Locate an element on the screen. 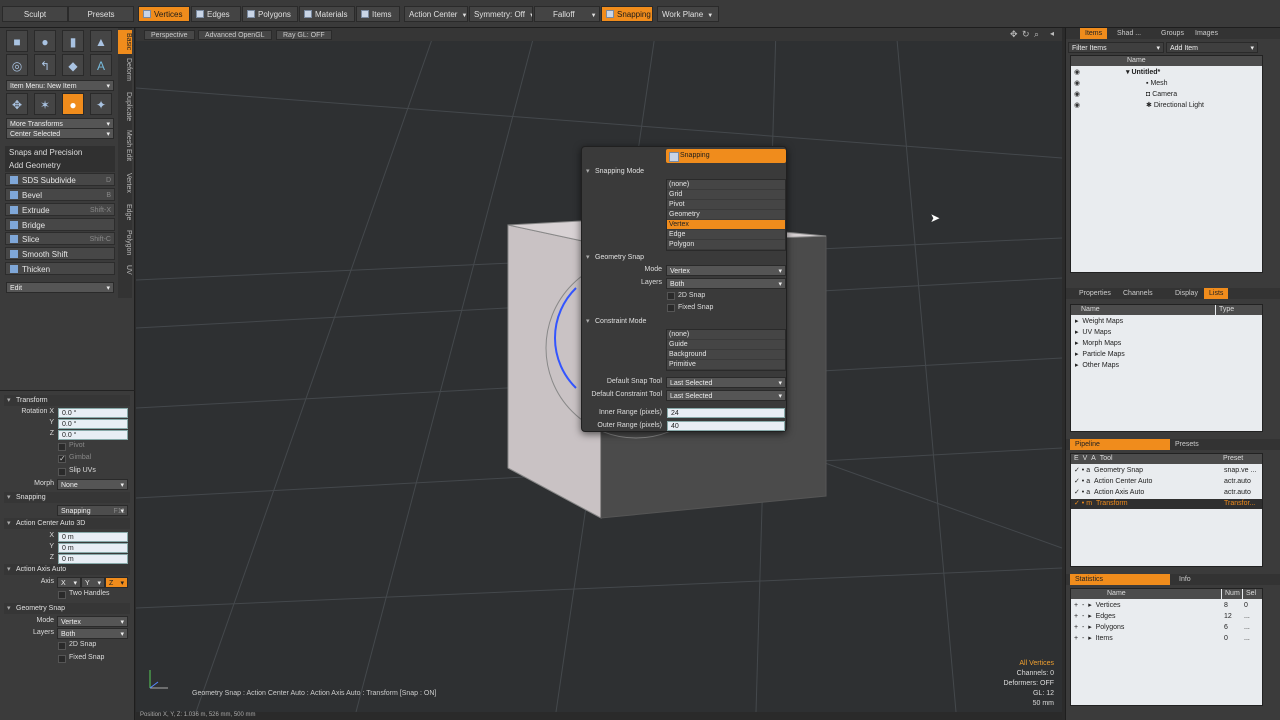 The width and height of the screenshot is (1280, 720). tab-lists: Lists is located at coordinates (1216, 293).